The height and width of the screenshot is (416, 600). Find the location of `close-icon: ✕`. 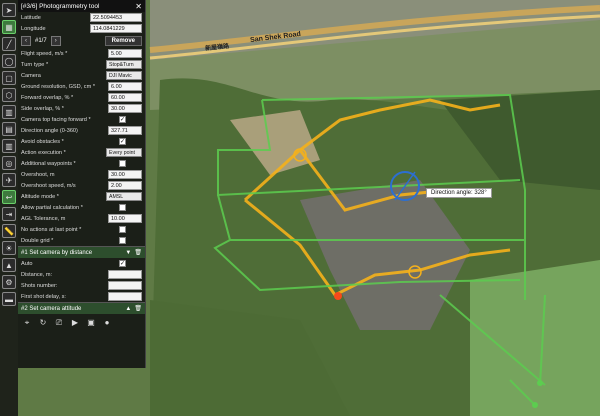

close-icon: ✕ is located at coordinates (138, 6).